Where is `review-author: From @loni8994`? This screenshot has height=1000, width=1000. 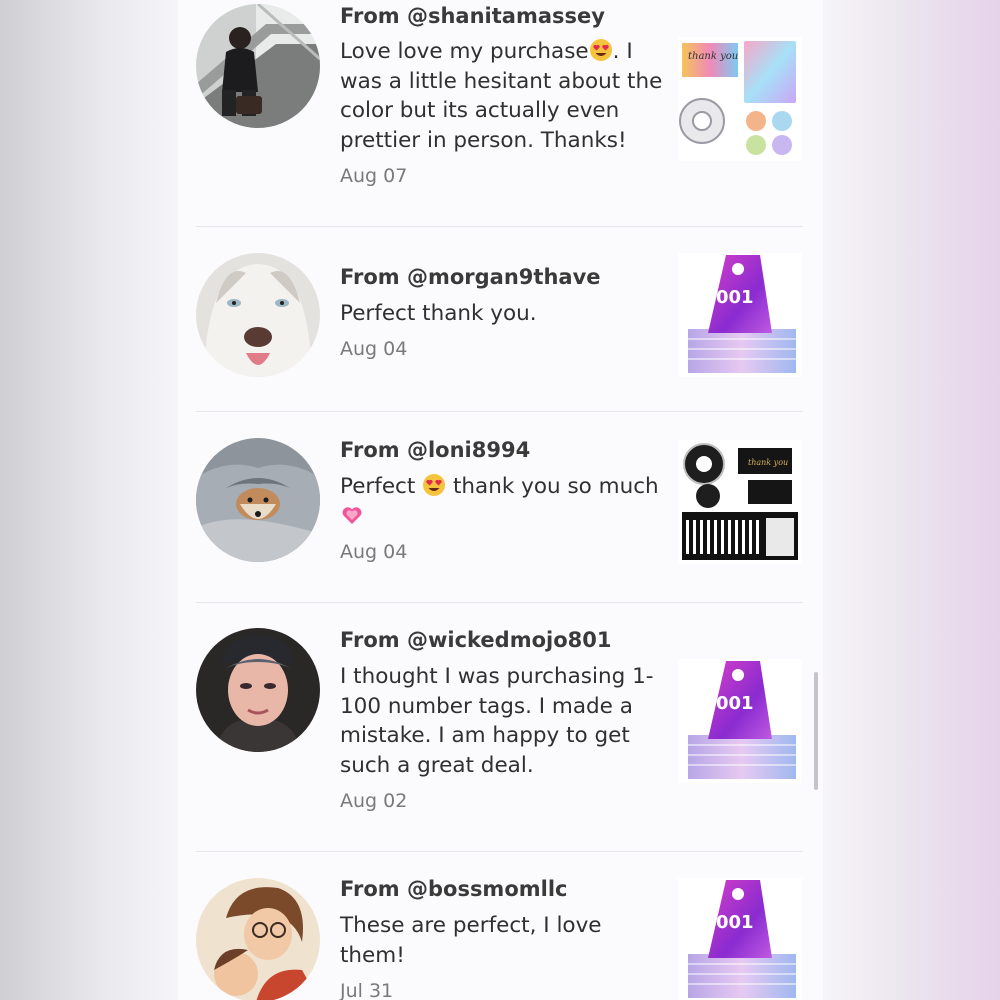
review-author: From @loni8994 is located at coordinates (435, 450).